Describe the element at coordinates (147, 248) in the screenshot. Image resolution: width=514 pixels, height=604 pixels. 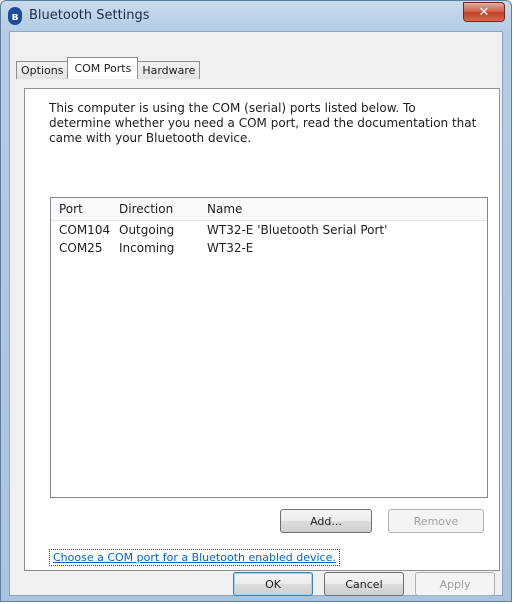
I see `row-direction: Incoming` at that location.